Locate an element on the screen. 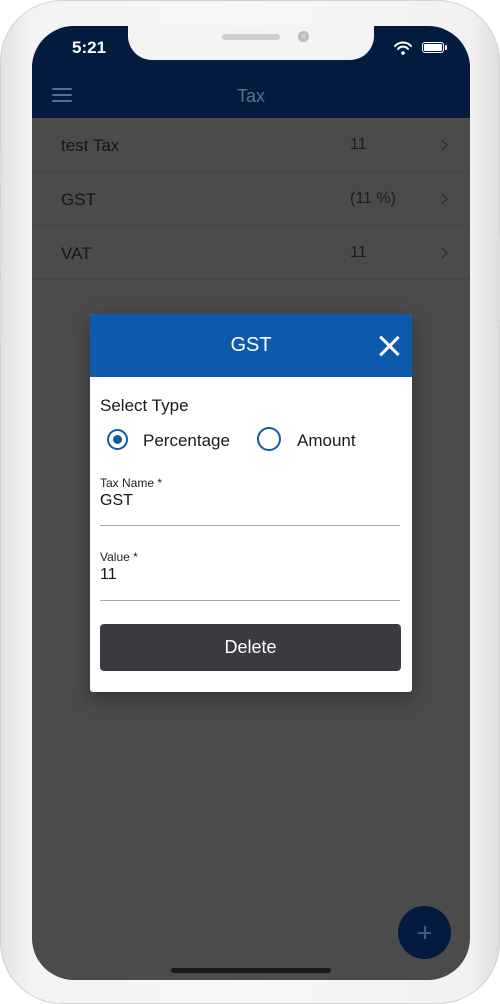  add-tax-button is located at coordinates (424, 932).